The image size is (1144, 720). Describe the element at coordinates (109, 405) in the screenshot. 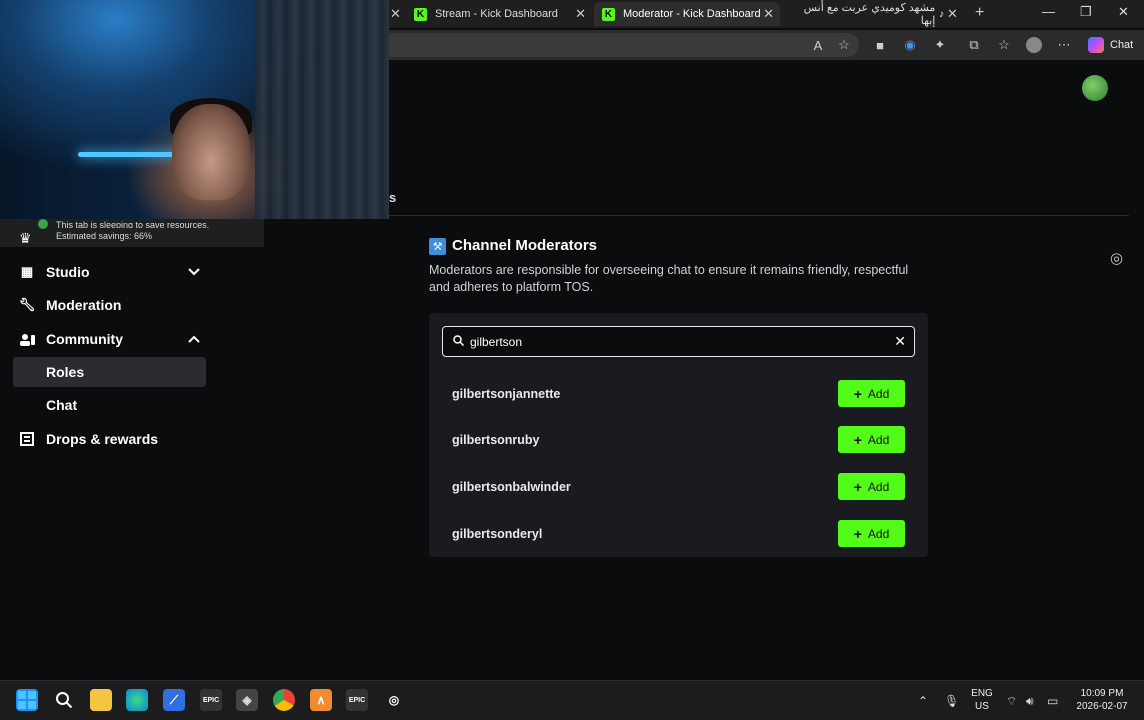

I see `sidebar-item-chat: Chat` at that location.